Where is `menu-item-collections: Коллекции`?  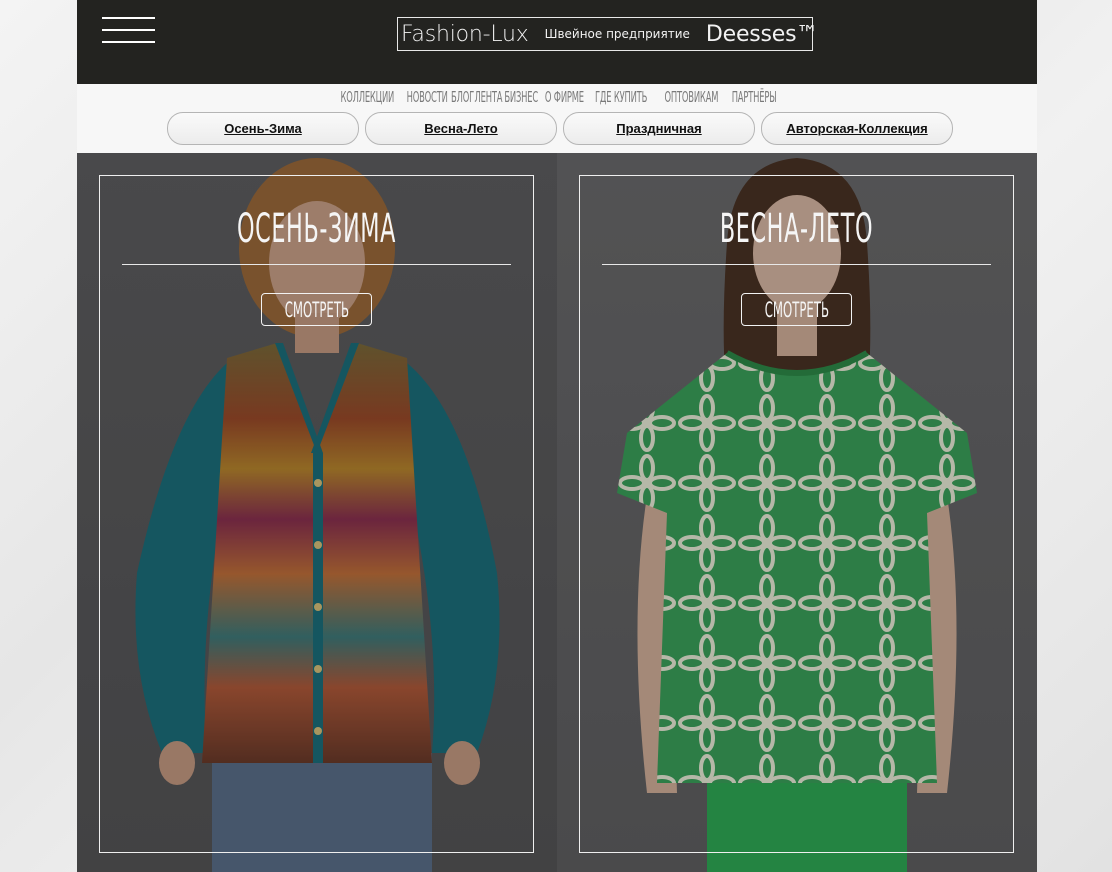
menu-item-collections: Коллекции is located at coordinates (367, 97).